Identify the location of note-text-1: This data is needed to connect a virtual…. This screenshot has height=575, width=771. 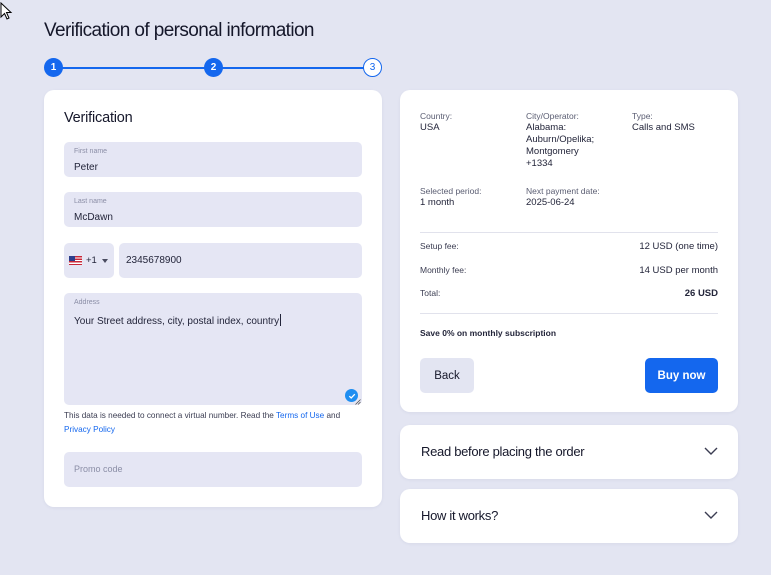
(170, 415).